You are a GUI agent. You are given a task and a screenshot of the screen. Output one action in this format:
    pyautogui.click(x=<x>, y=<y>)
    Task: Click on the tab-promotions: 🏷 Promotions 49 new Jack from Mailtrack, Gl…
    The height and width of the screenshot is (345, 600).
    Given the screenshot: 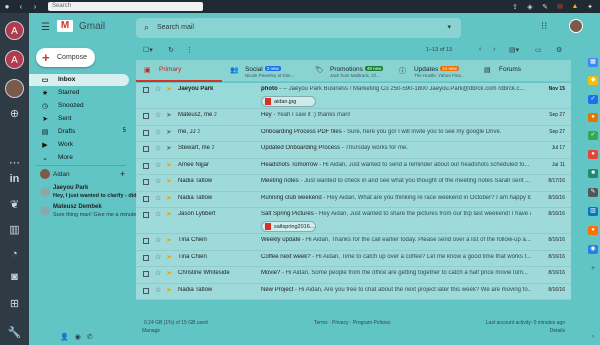 What is the action you would take?
    pyautogui.click(x=349, y=71)
    